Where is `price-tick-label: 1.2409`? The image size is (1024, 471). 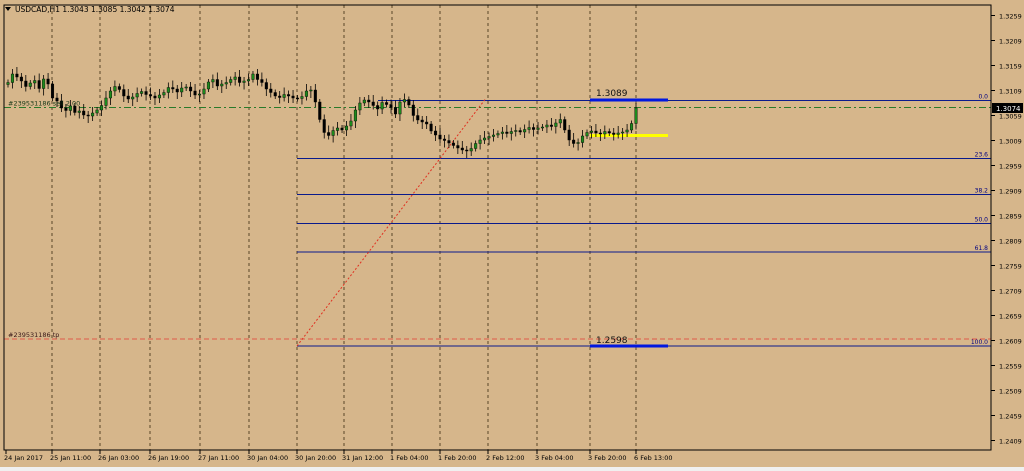 price-tick-label: 1.2409 is located at coordinates (1010, 442).